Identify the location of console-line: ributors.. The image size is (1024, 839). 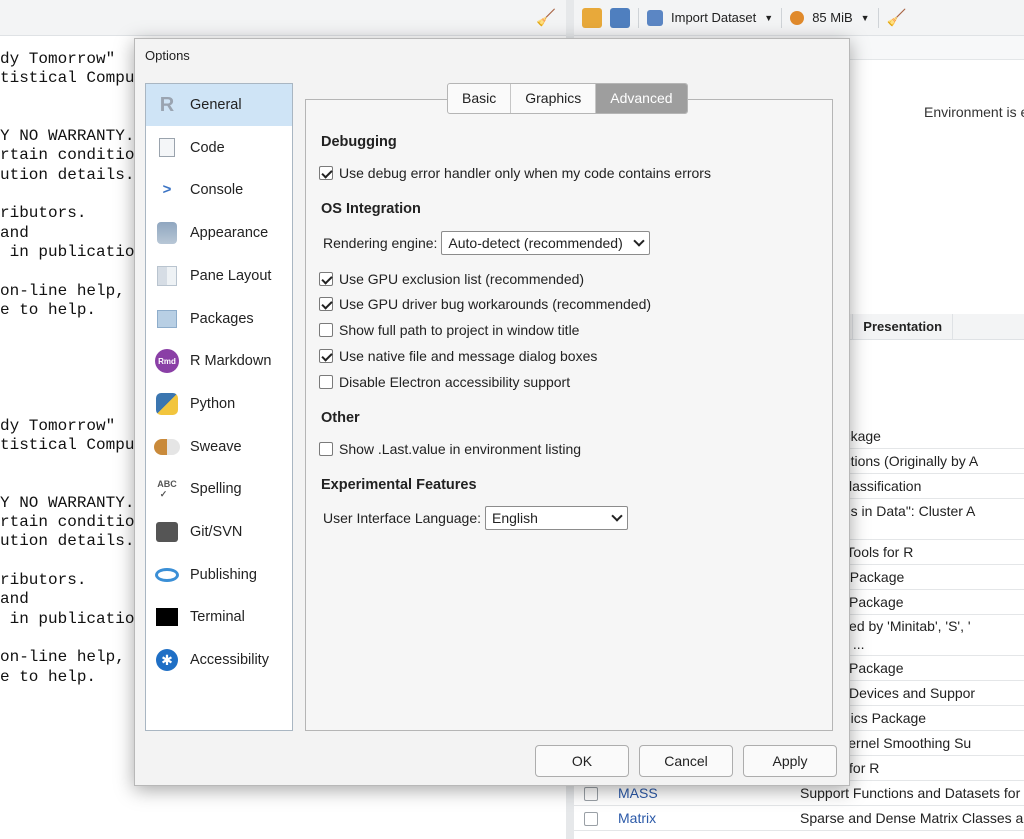
(43, 580).